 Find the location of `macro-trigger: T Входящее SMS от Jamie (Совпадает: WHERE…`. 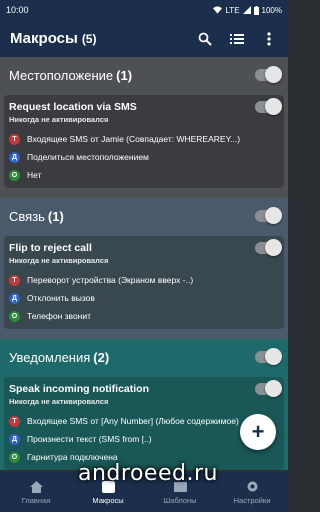

macro-trigger: T Входящее SMS от Jamie (Совпадает: WHERE… is located at coordinates (144, 139).